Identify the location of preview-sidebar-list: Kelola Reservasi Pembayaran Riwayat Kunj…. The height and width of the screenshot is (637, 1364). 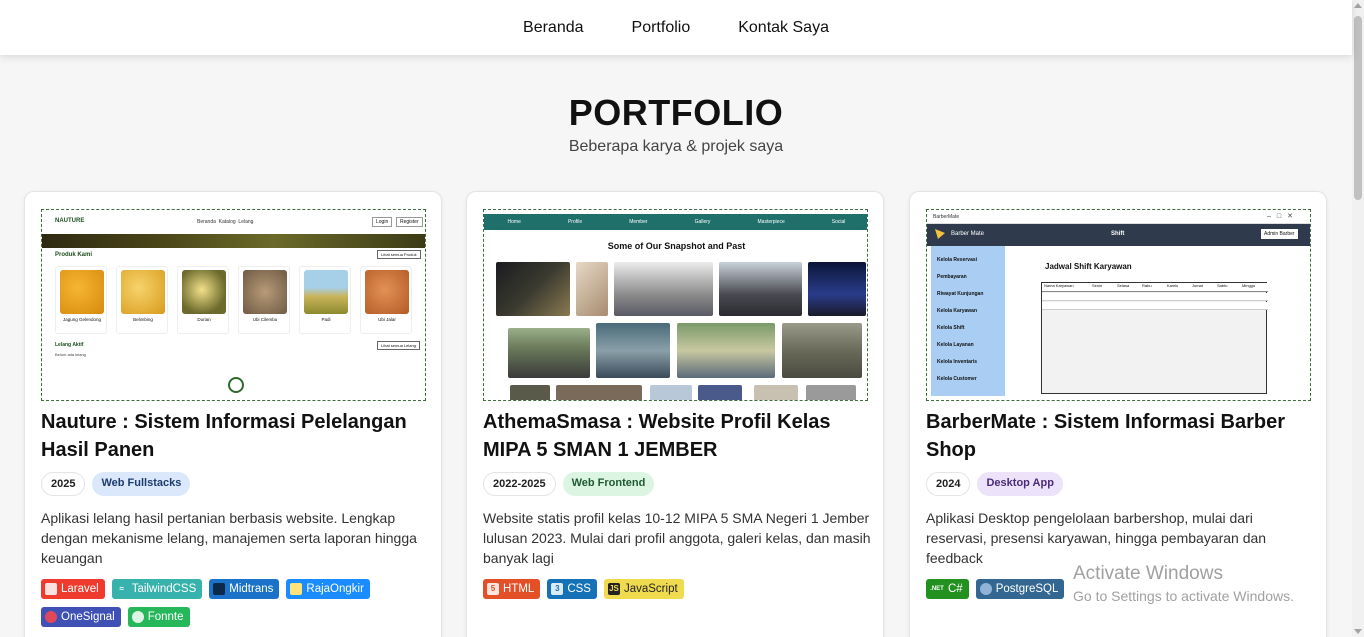
(960, 320).